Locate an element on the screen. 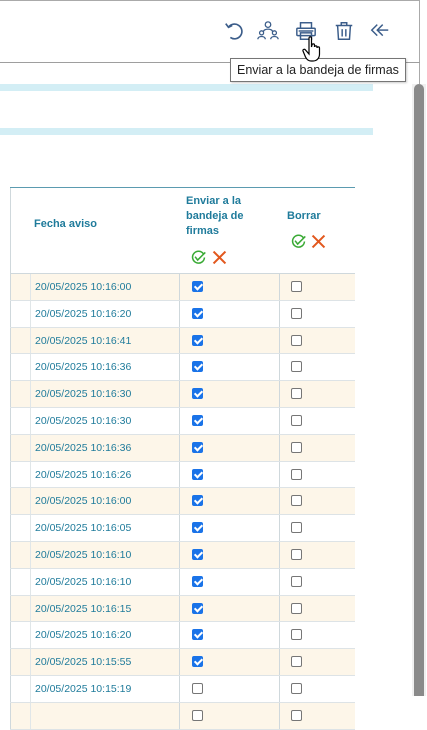 This screenshot has height=730, width=427. cell-fecha: 20/05/2025 10:15:55 is located at coordinates (95, 662).